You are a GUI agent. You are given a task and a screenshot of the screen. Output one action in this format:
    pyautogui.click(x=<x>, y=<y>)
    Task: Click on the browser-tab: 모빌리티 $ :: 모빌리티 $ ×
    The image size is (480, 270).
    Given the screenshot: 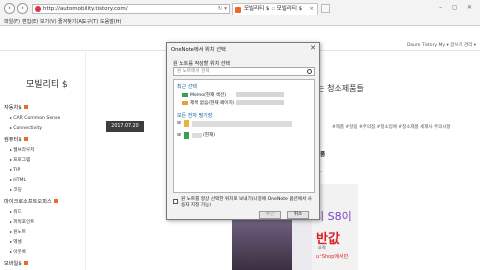 What is the action you would take?
    pyautogui.click(x=275, y=9)
    